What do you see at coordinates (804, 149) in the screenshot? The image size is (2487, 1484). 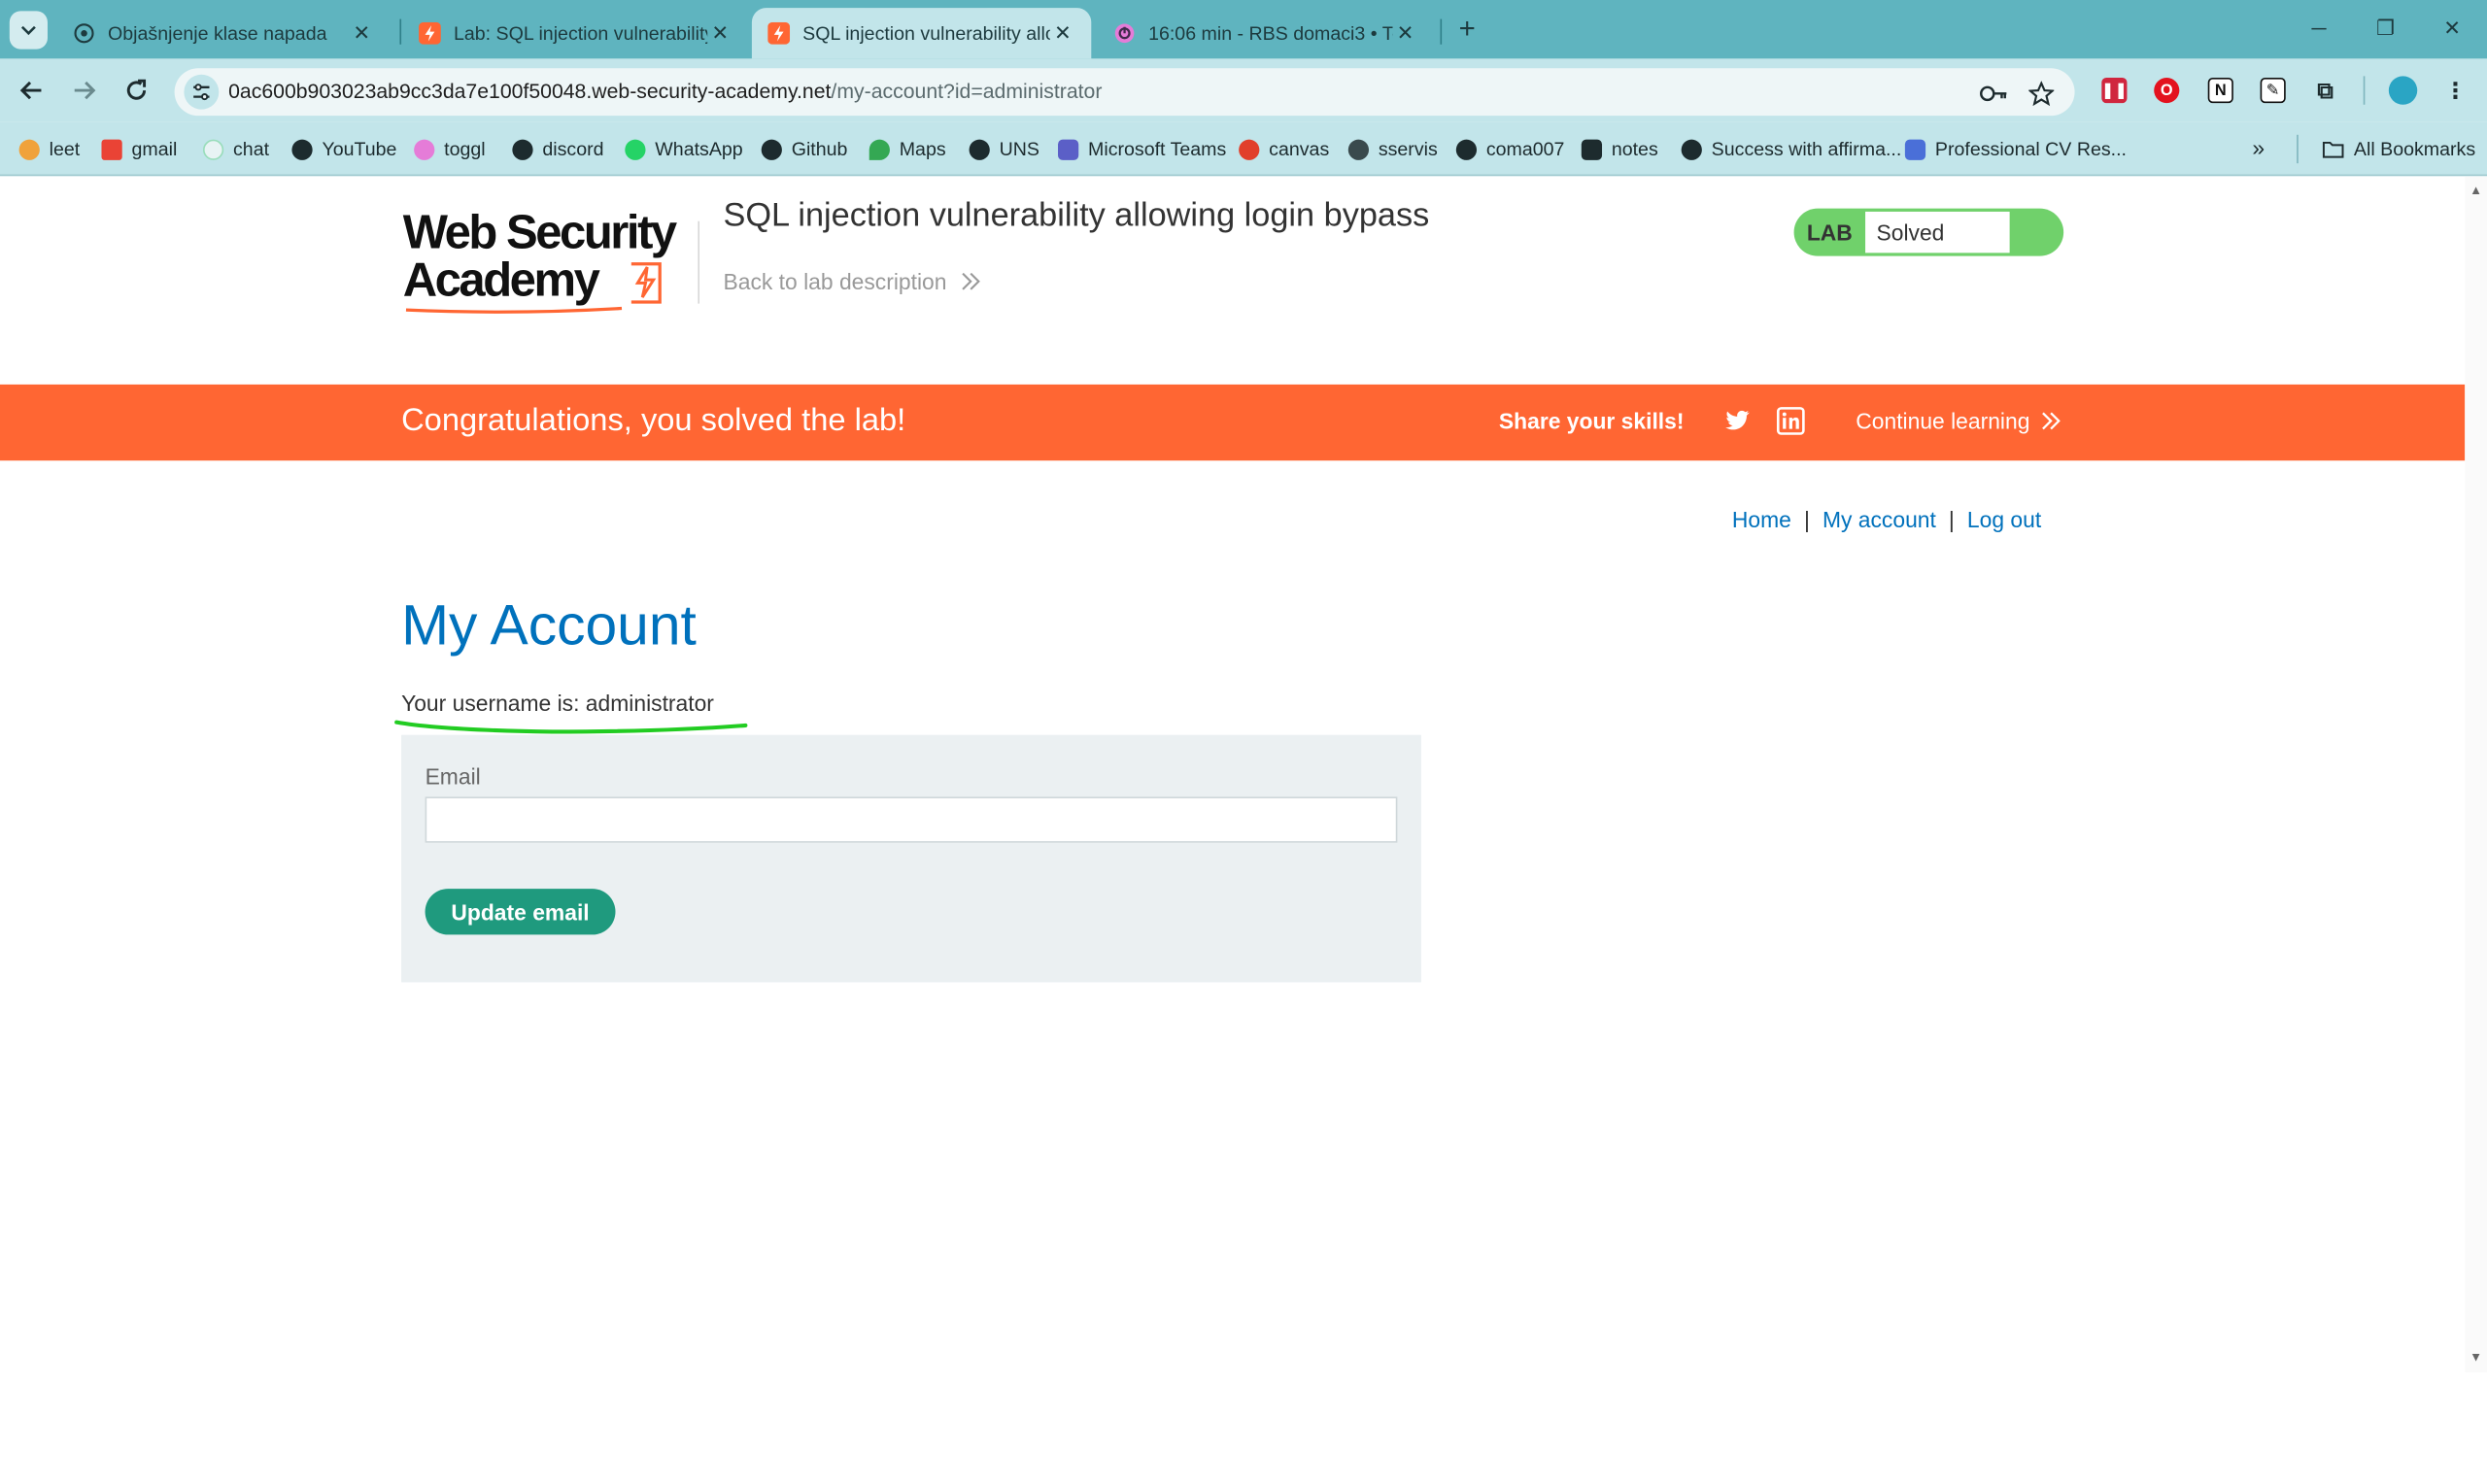 I see `bookmark-github: Github` at bounding box center [804, 149].